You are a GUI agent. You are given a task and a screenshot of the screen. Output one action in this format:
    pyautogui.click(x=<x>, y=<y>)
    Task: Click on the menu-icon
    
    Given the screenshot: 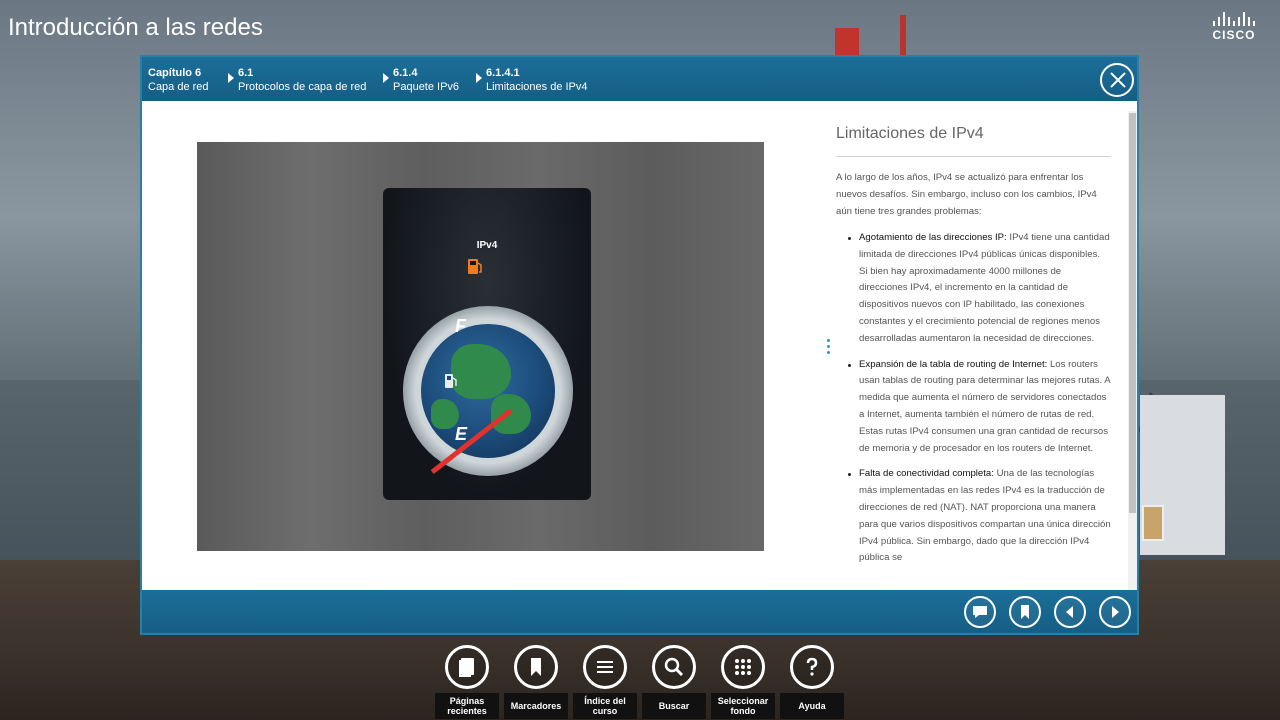 What is the action you would take?
    pyautogui.click(x=605, y=667)
    